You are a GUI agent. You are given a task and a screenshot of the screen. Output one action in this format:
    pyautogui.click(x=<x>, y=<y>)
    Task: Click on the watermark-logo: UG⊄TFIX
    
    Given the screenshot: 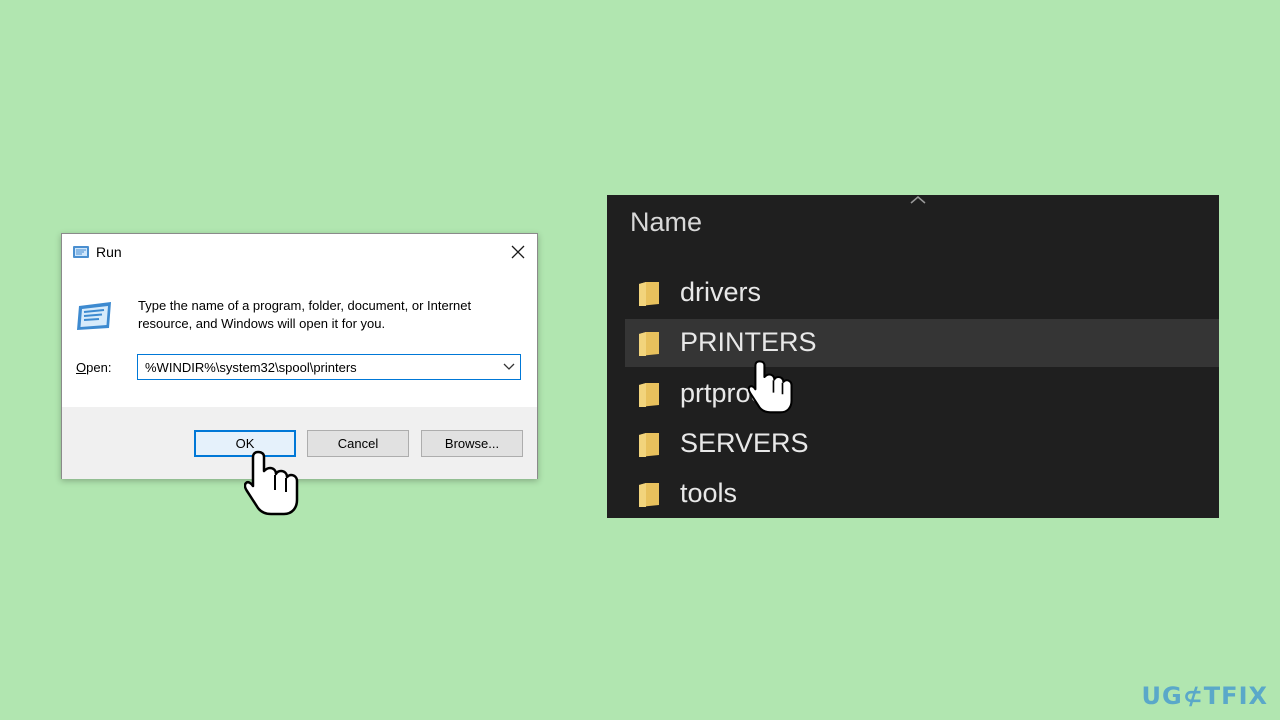 What is the action you would take?
    pyautogui.click(x=1204, y=696)
    